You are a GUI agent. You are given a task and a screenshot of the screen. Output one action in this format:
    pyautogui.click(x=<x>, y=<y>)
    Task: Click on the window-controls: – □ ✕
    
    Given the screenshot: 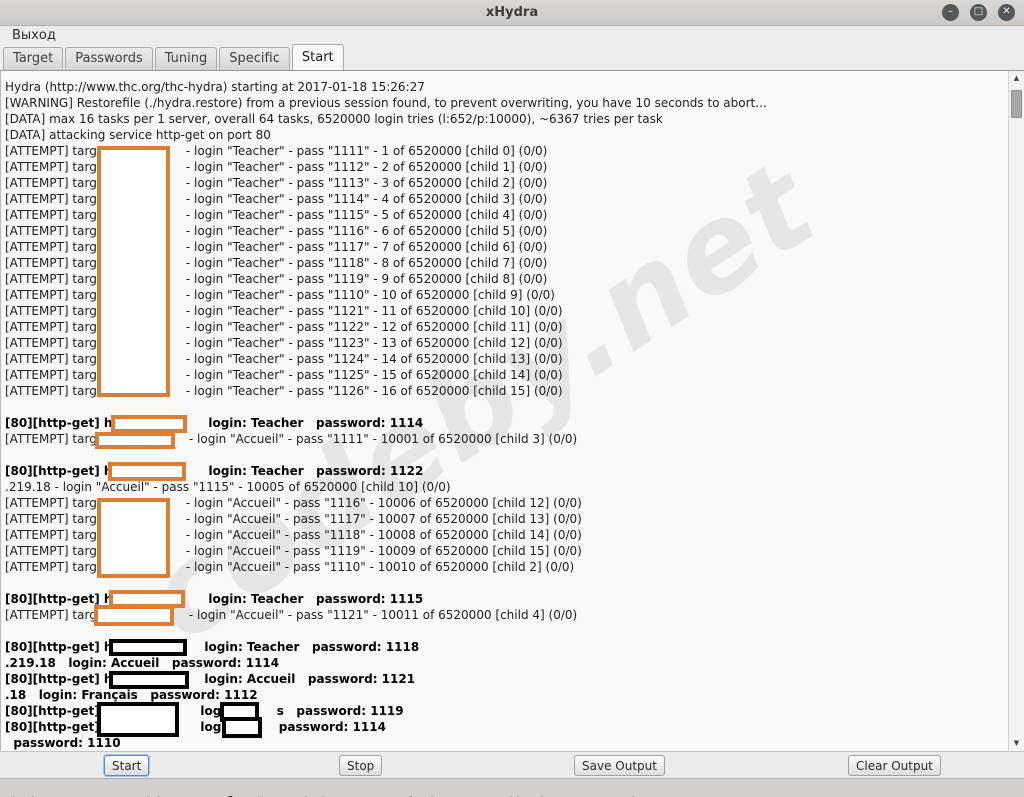 What is the action you would take?
    pyautogui.click(x=978, y=12)
    